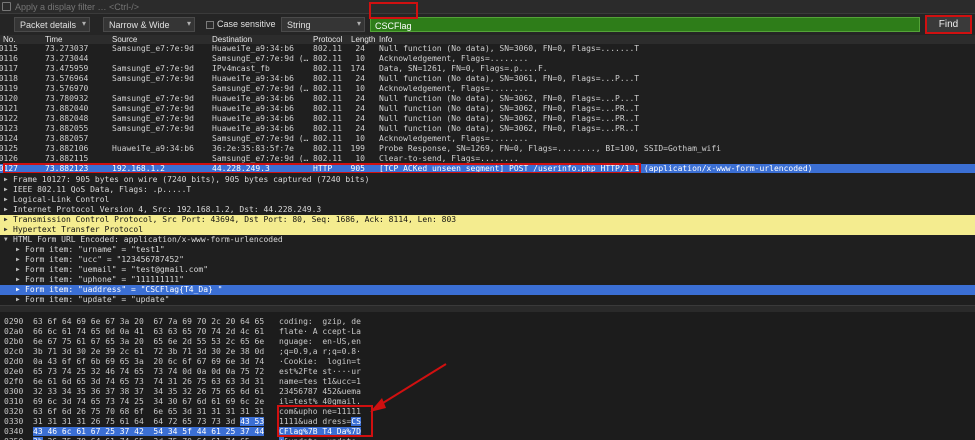 The width and height of the screenshot is (975, 440). What do you see at coordinates (320, 321) in the screenshot?
I see `segment: coding: gzip, de` at bounding box center [320, 321].